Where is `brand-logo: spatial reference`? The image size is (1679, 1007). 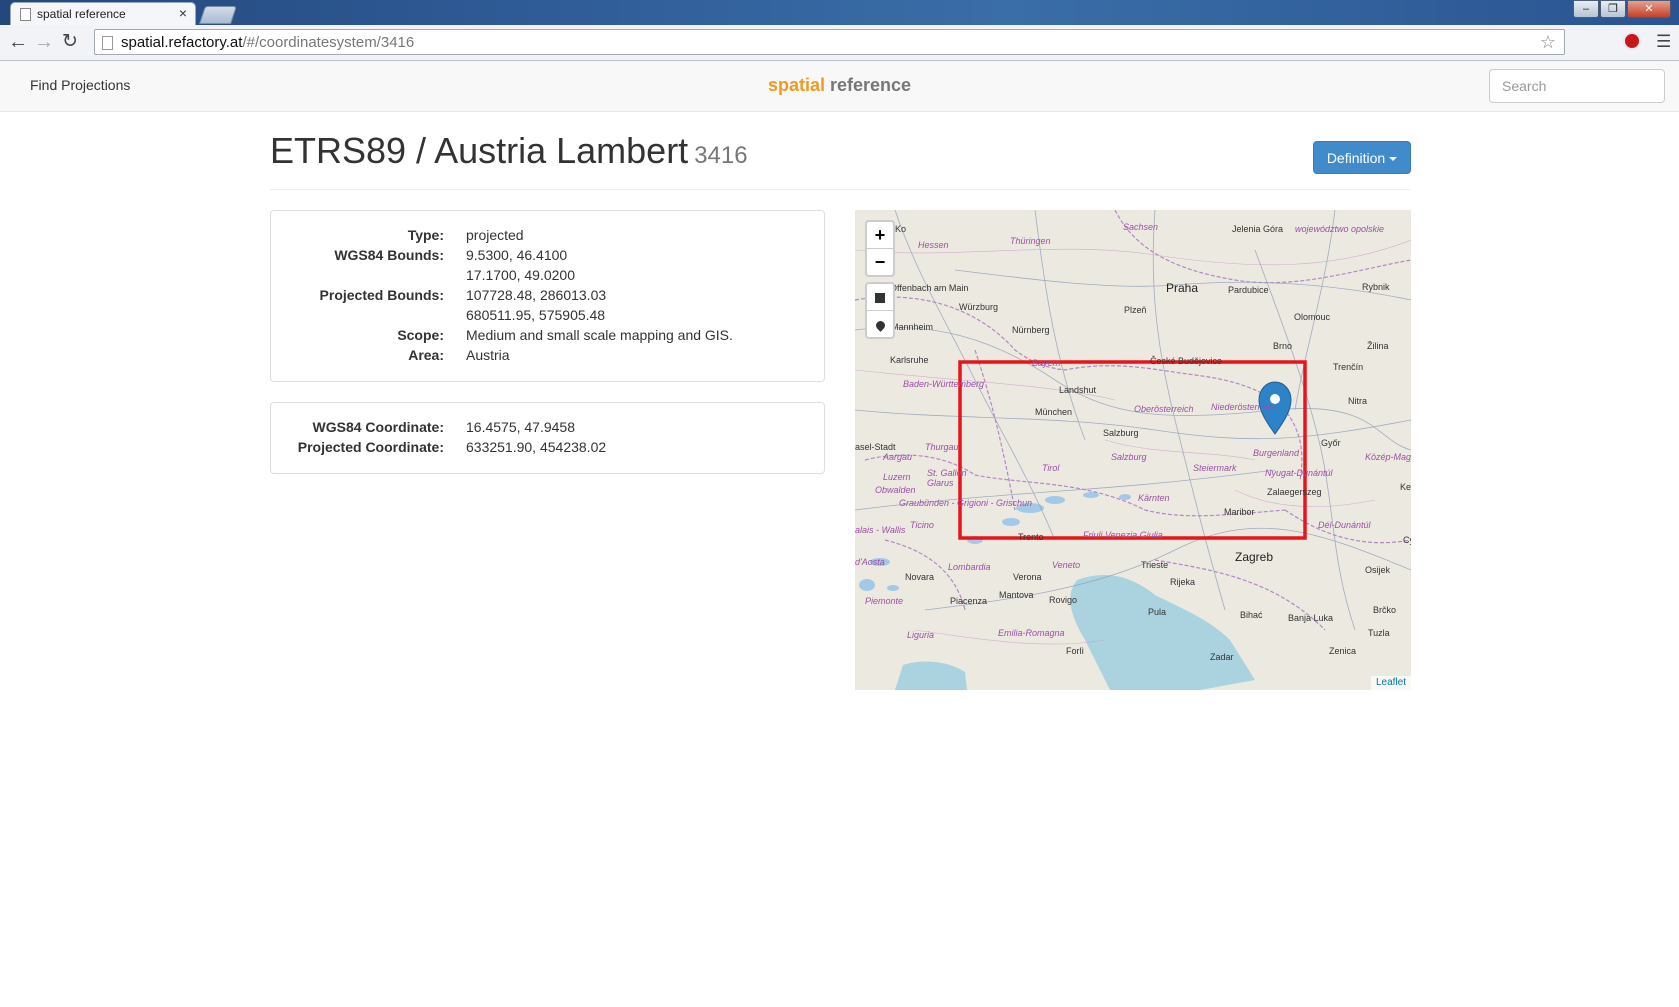
brand-logo: spatial reference is located at coordinates (839, 85).